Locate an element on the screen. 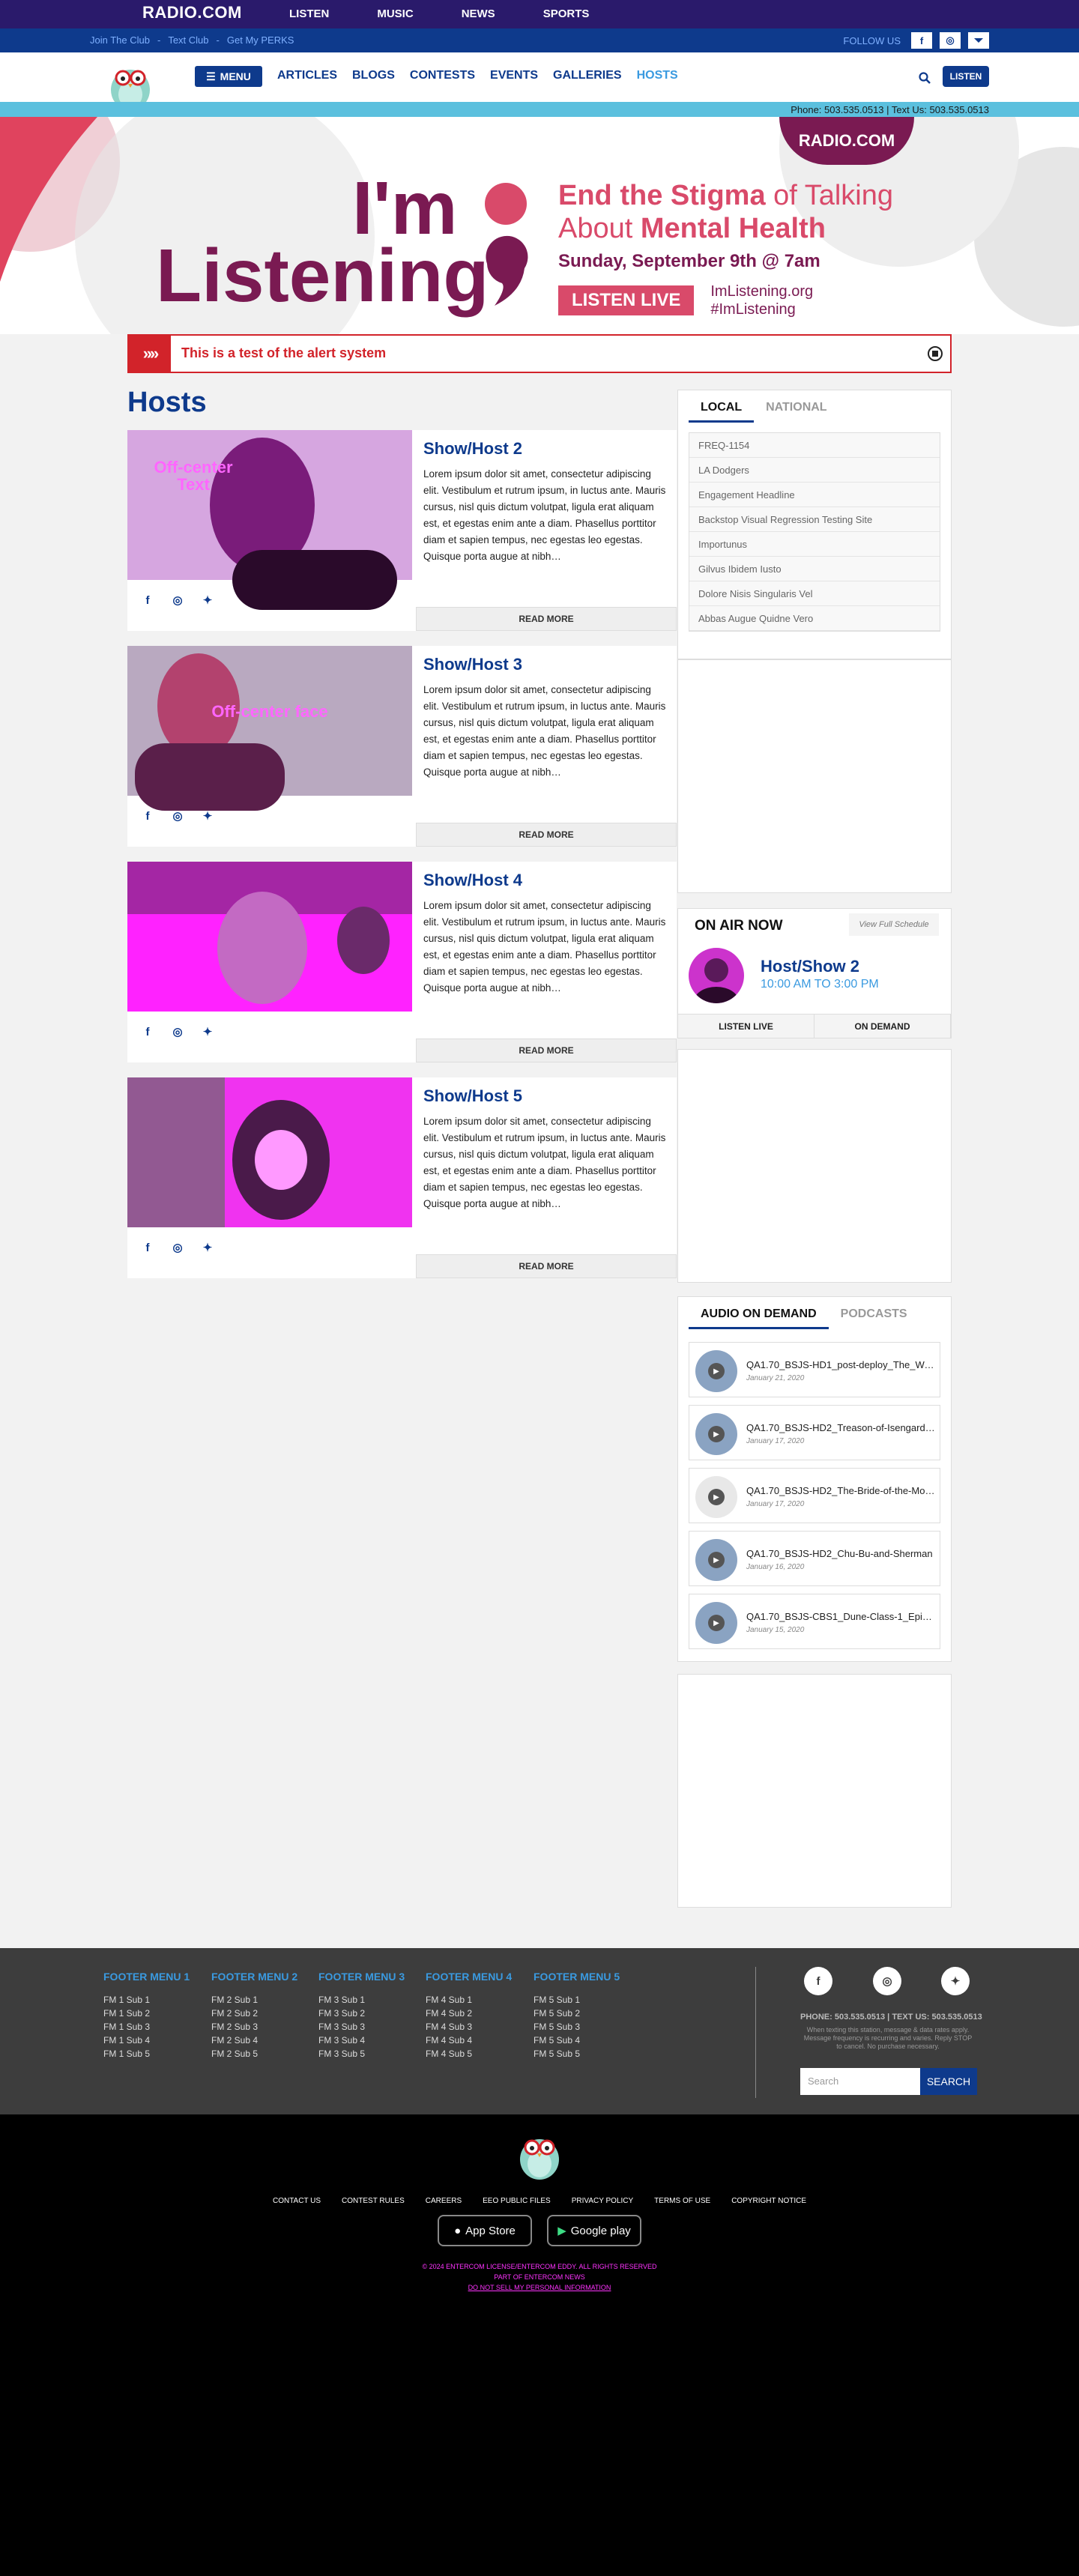 The width and height of the screenshot is (1079, 2576). nav-contests: CONTESTS is located at coordinates (442, 75).